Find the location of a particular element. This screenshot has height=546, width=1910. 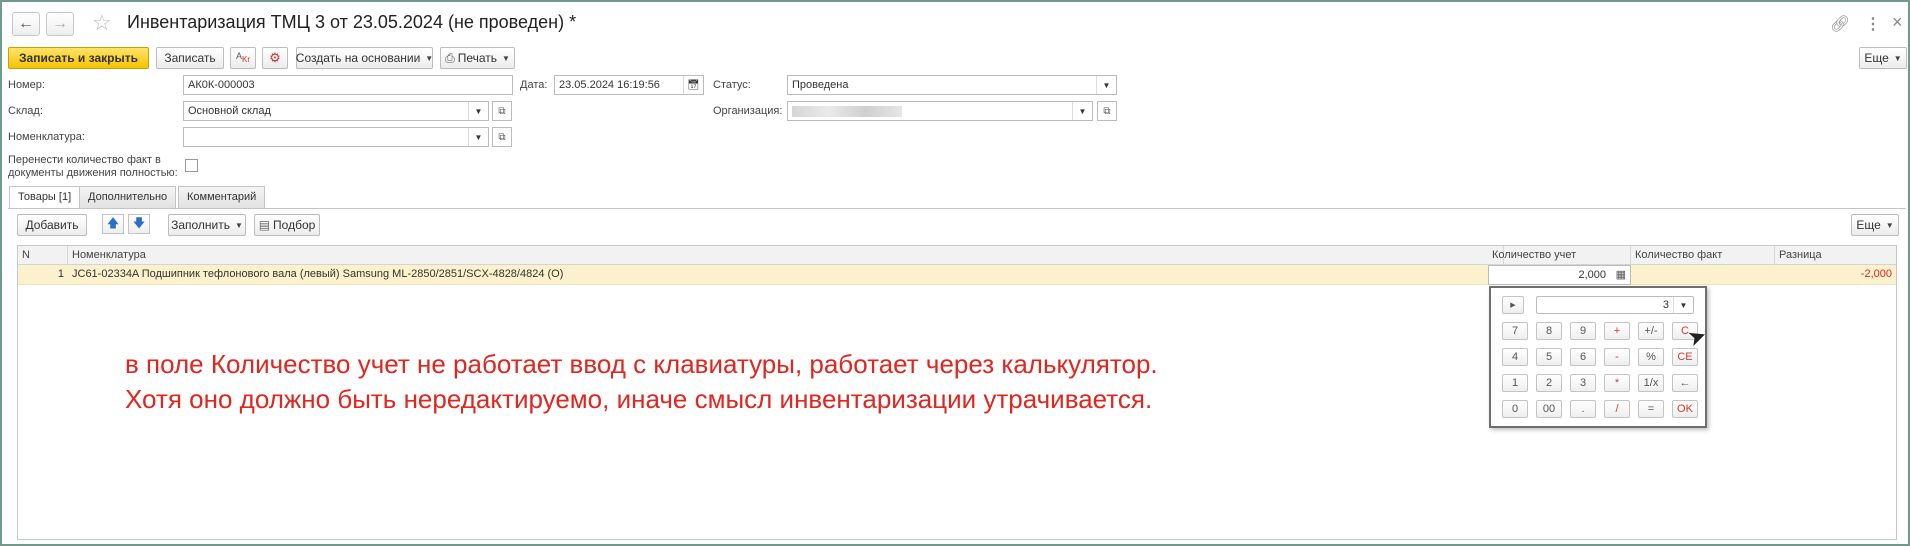

save-button: Записать is located at coordinates (190, 58).